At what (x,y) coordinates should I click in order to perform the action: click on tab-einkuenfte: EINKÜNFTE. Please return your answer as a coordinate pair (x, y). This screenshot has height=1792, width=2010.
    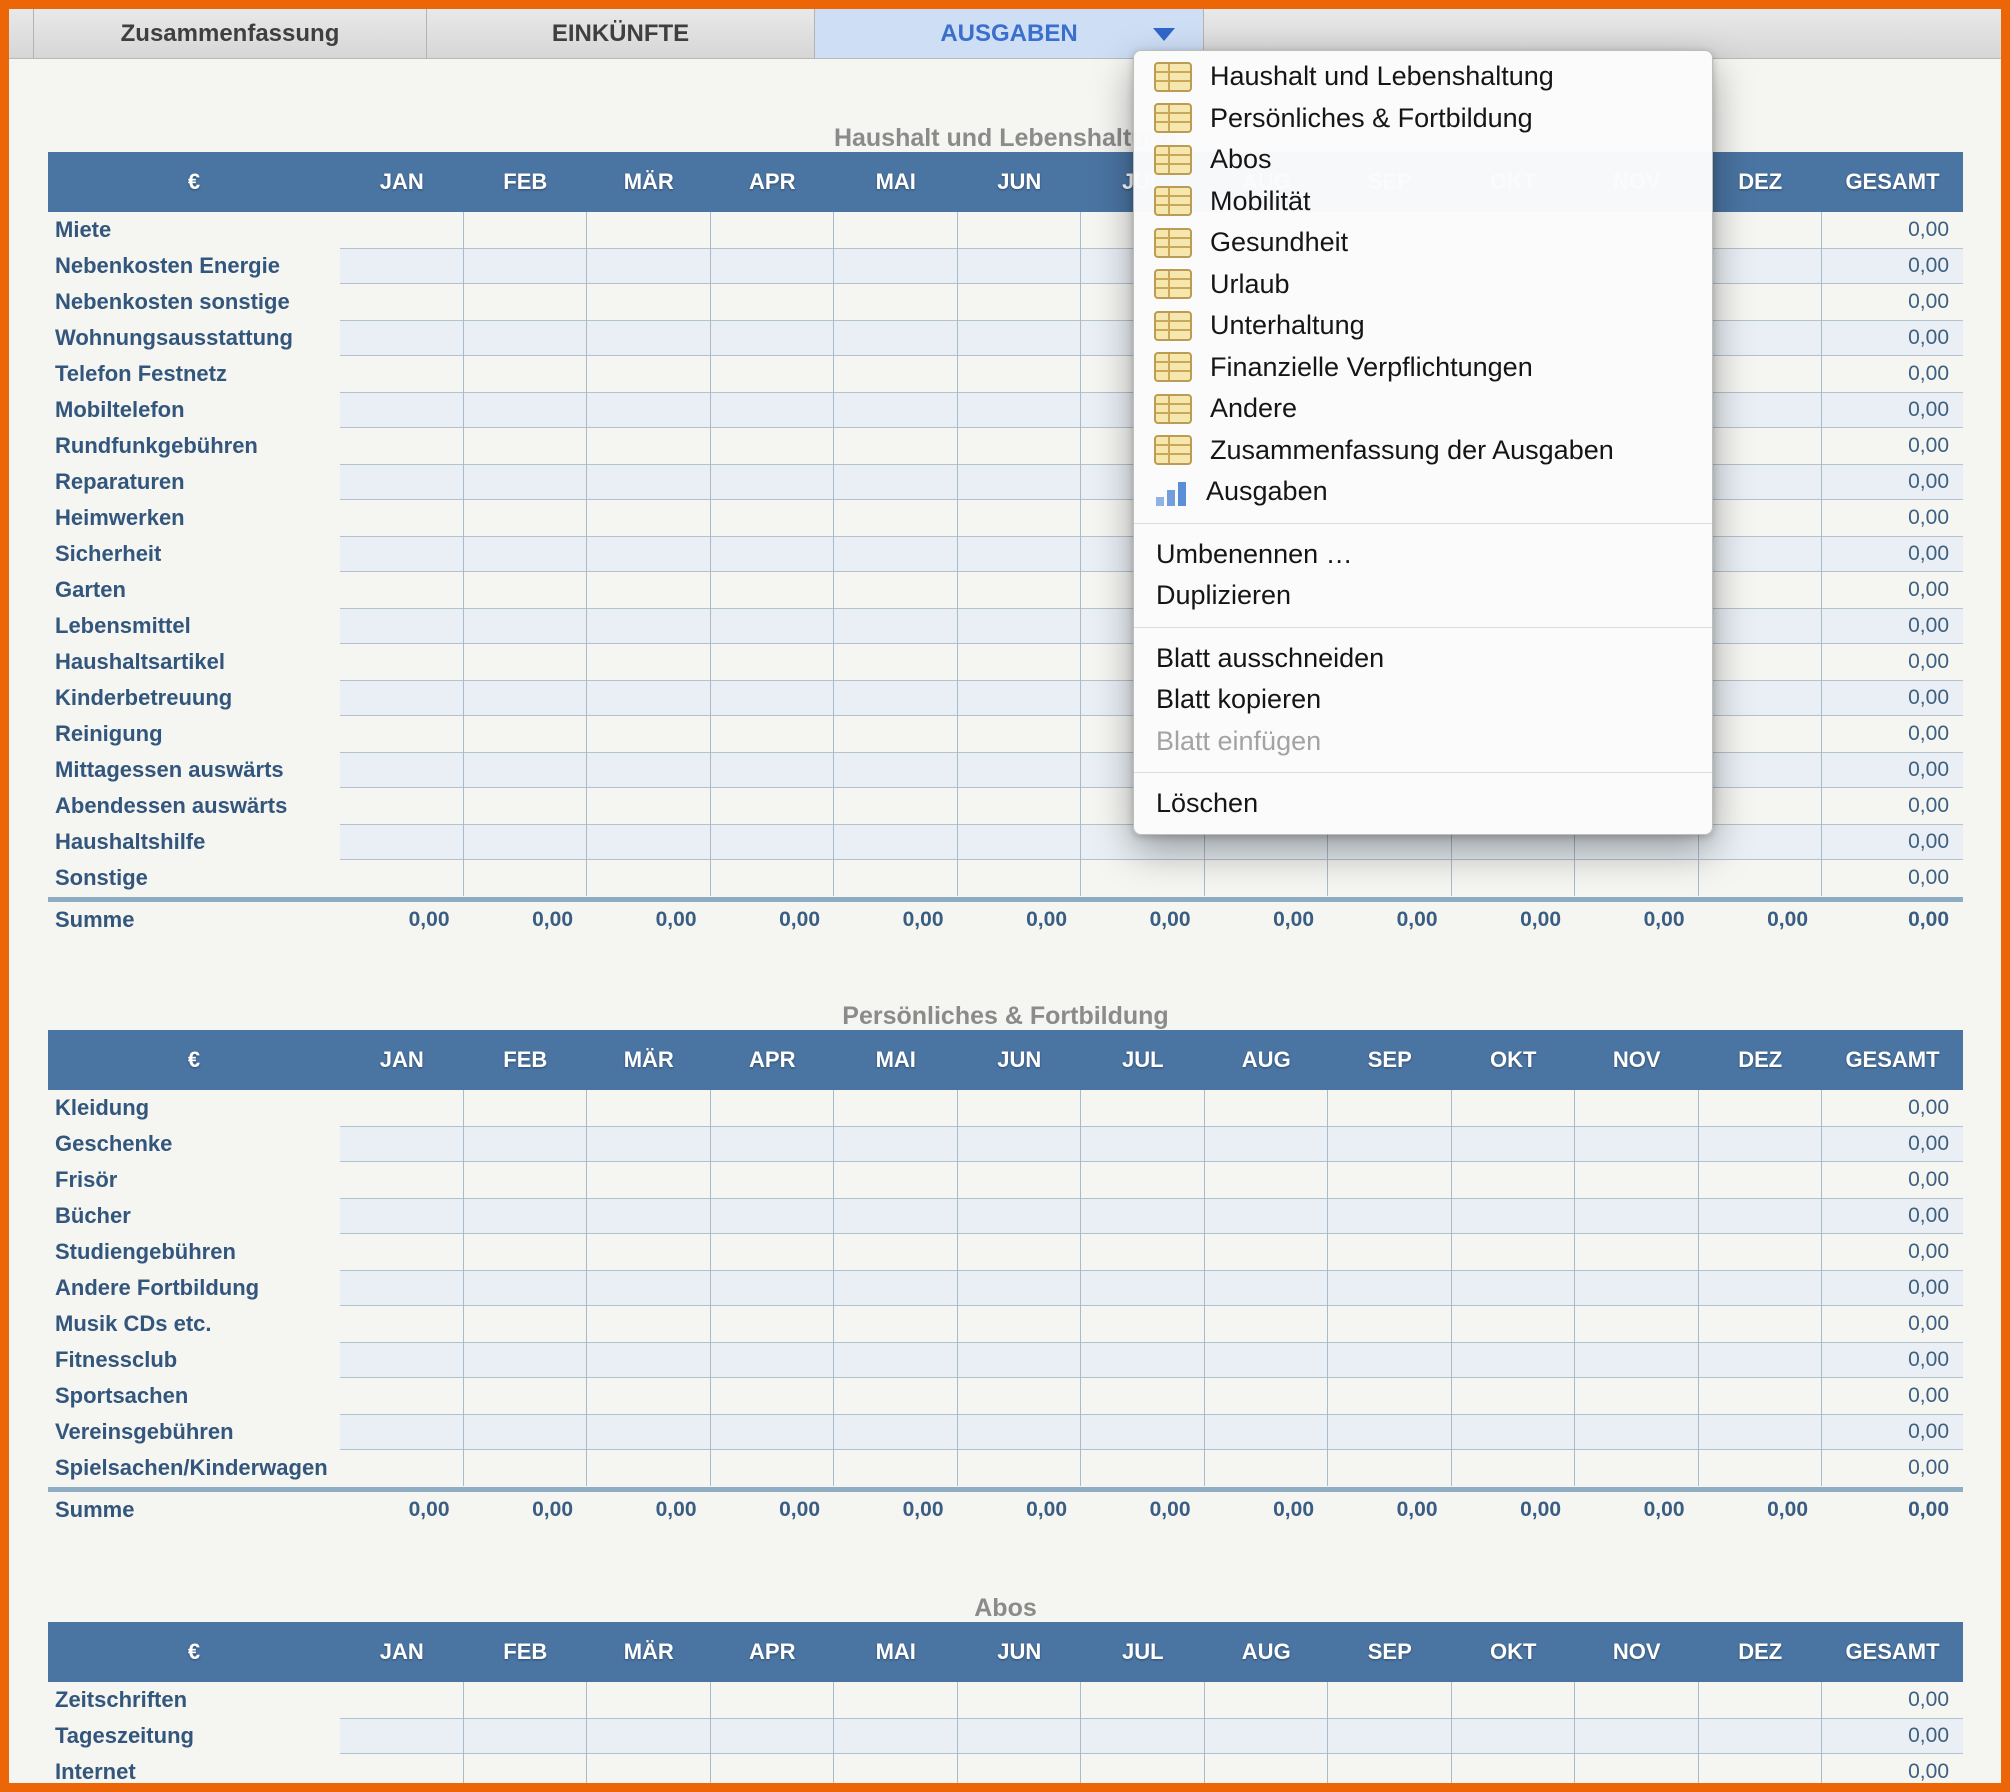
    Looking at the image, I should click on (621, 33).